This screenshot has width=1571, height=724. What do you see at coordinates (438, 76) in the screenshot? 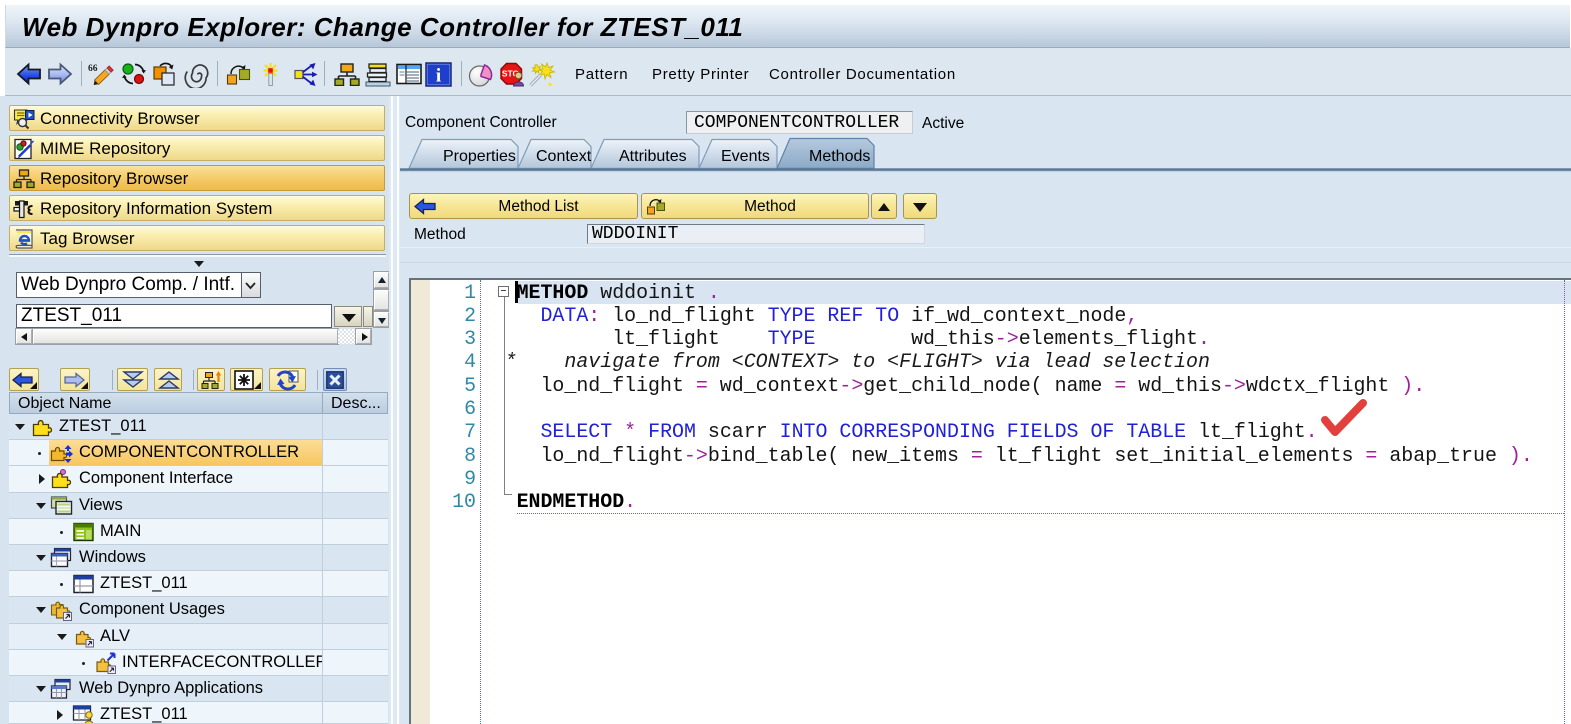
I see `svg-text: i` at bounding box center [438, 76].